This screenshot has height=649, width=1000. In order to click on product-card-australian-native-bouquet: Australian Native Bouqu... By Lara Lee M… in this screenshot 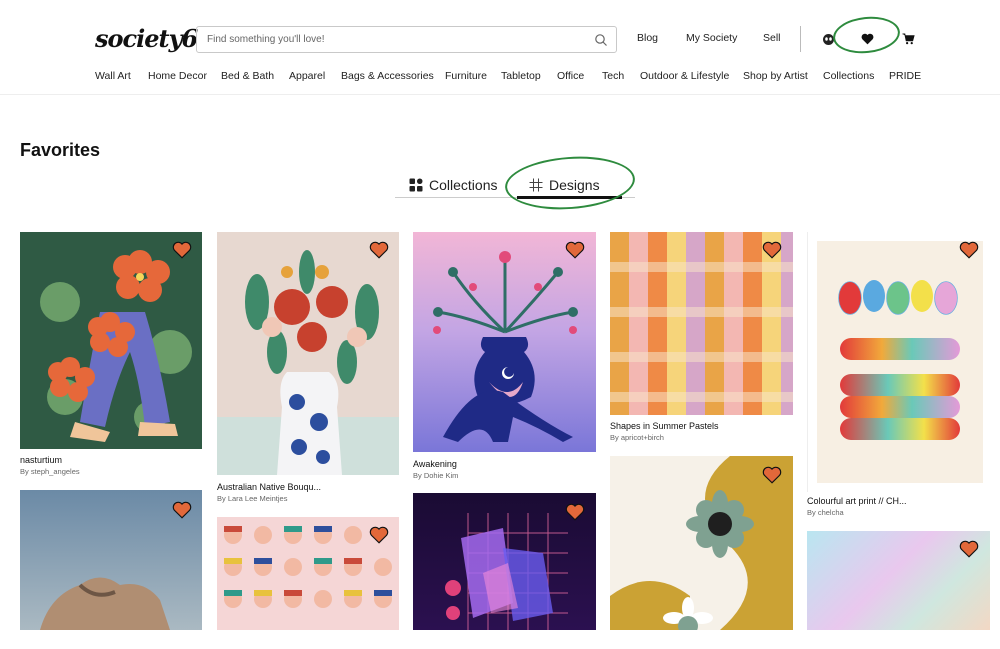, I will do `click(308, 369)`.